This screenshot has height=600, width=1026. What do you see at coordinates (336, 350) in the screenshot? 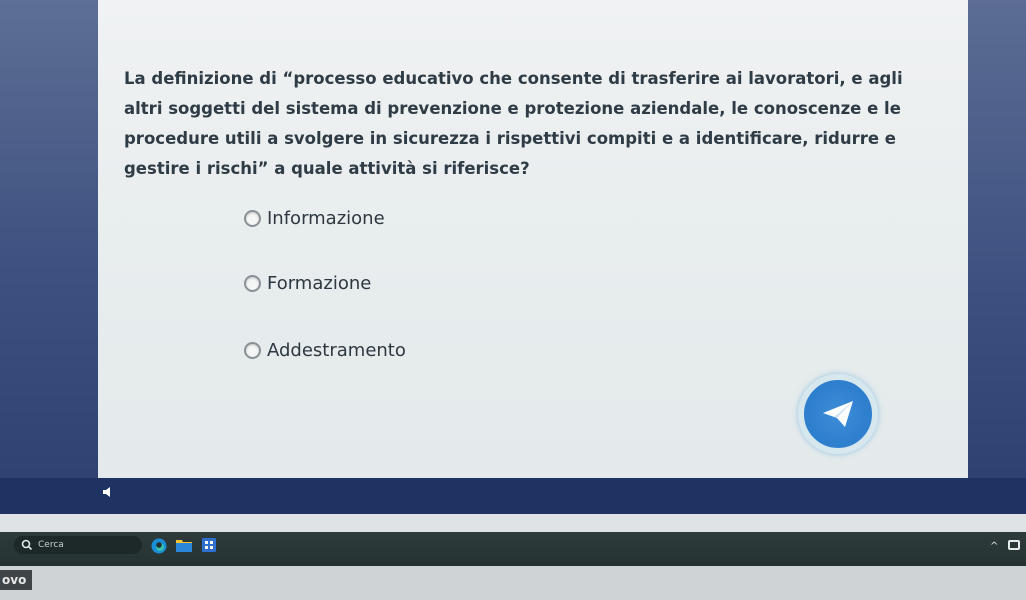
I see `option-label: Addestramento` at bounding box center [336, 350].